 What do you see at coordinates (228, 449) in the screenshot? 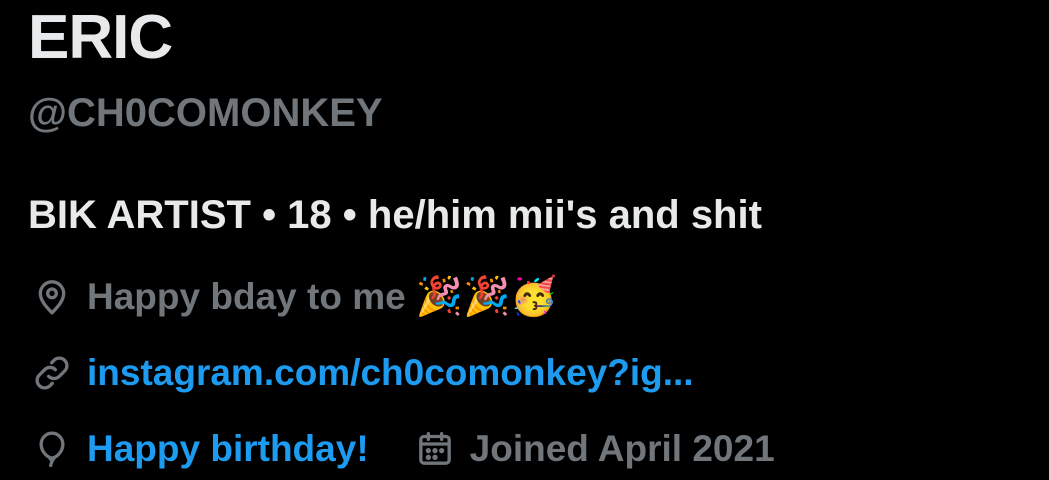
I see `birthday-text: Happy birthday!` at bounding box center [228, 449].